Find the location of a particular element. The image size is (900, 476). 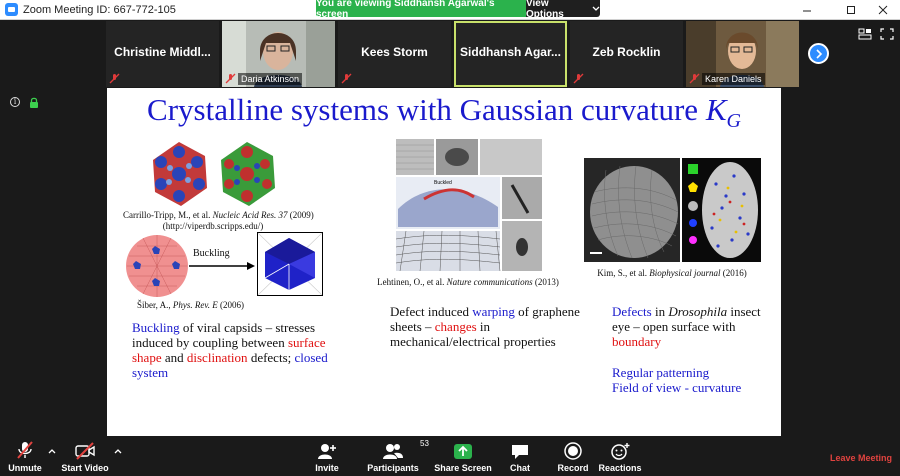

window-title: Zoom Meeting ID: 667-772-105 is located at coordinates (99, 9).